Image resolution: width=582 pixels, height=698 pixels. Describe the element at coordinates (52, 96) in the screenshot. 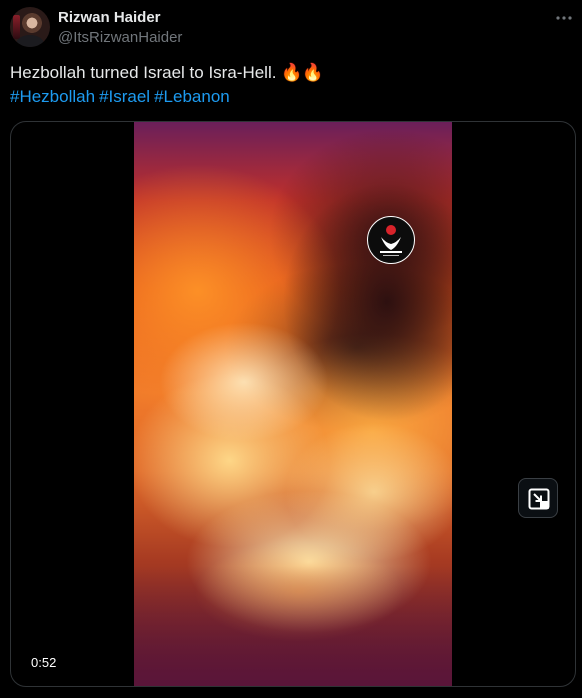

I see `hashtag-link: #Hezbollah` at that location.